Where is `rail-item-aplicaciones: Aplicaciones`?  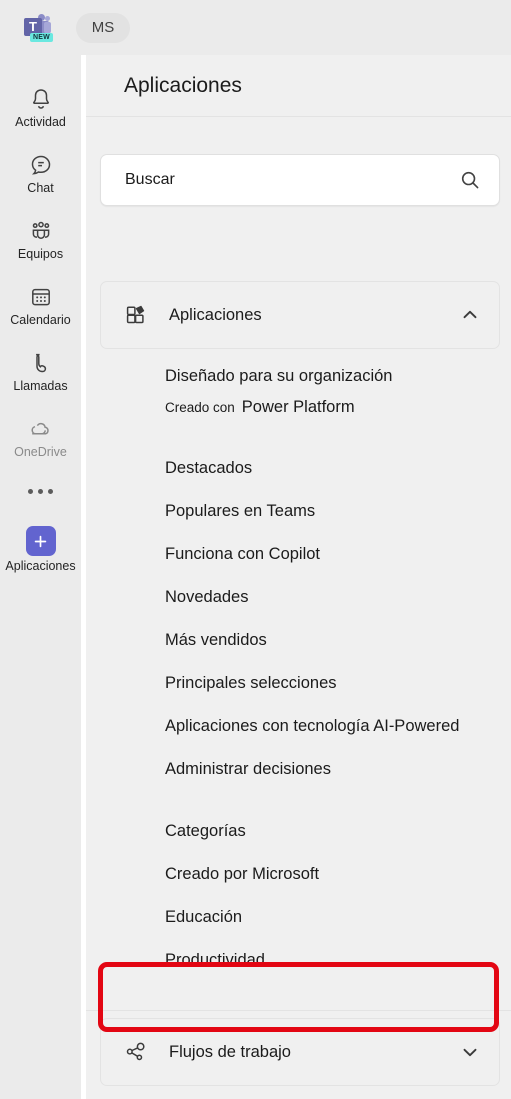
rail-item-aplicaciones: Aplicaciones is located at coordinates (40, 550).